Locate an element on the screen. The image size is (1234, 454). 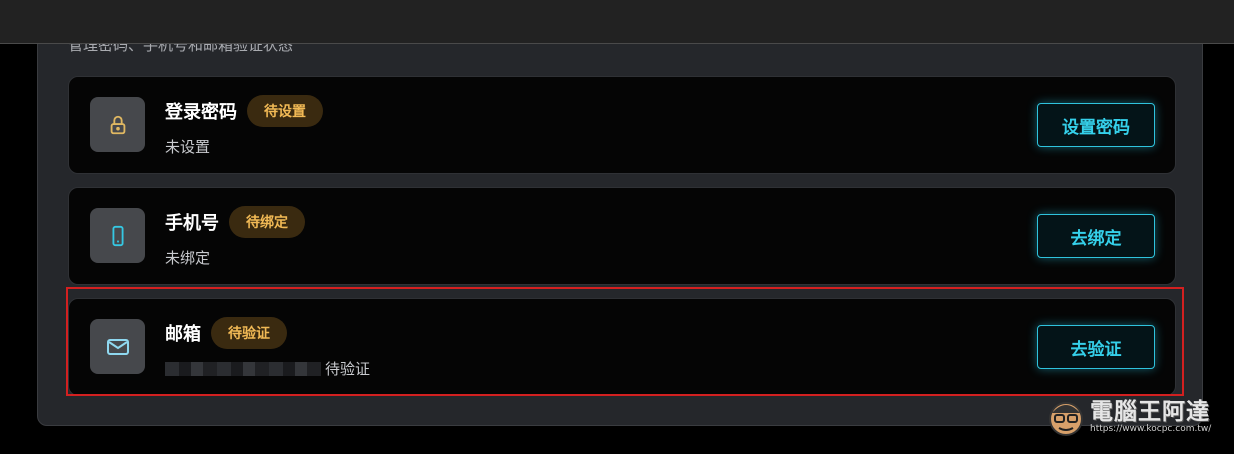
password-title: 登录密码 is located at coordinates (201, 112).